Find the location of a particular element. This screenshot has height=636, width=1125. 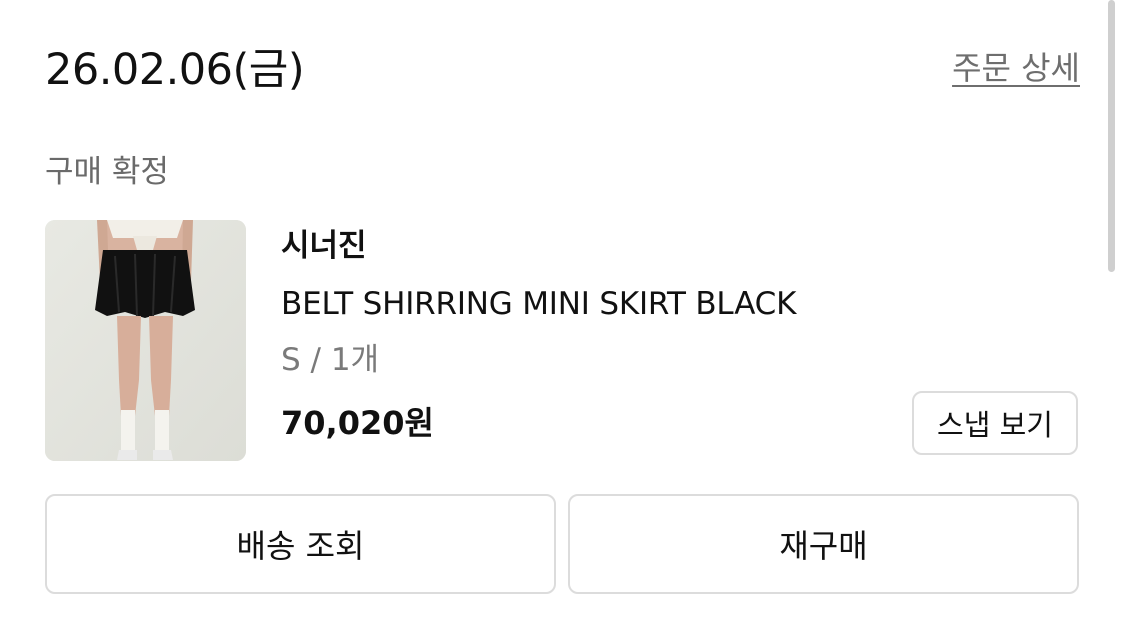

product-brand: 시너진 is located at coordinates (324, 246).